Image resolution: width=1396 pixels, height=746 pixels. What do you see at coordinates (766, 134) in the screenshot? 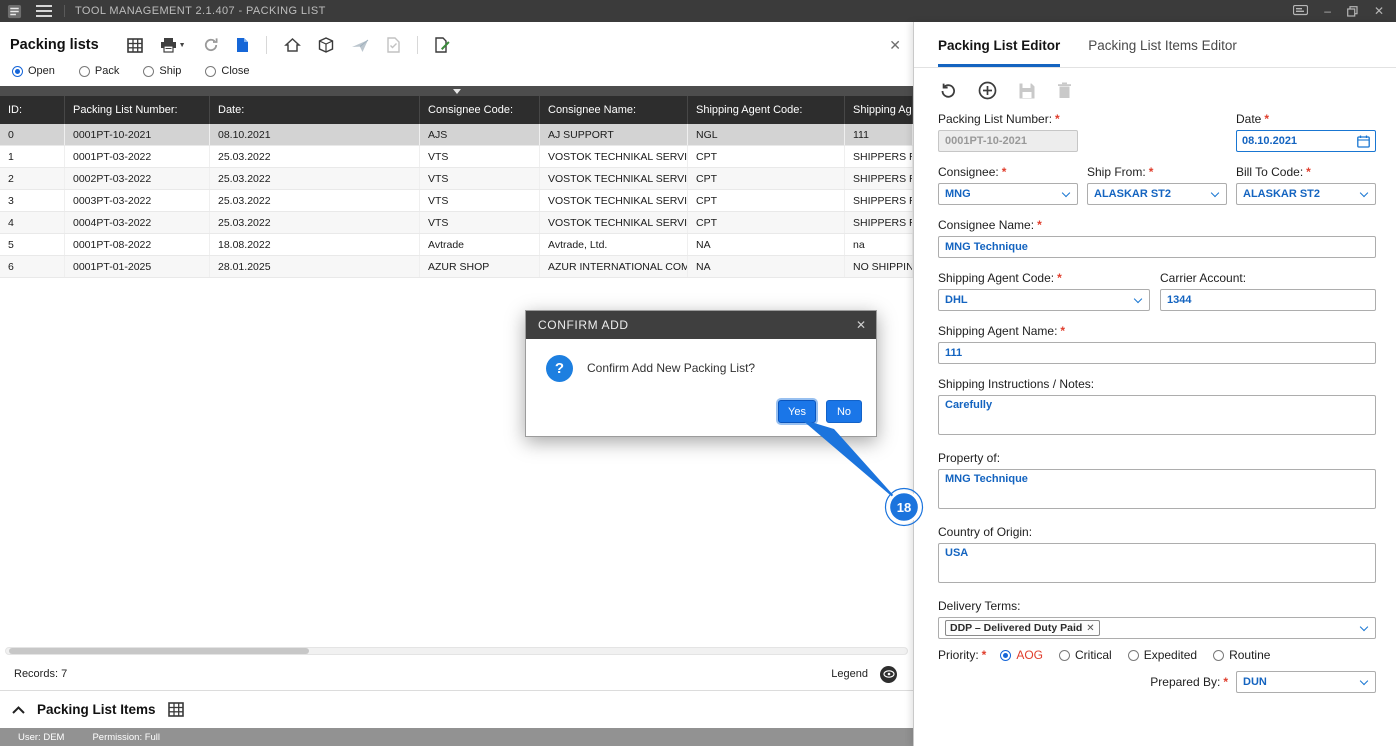
I see `table-cell: NGL` at bounding box center [766, 134].